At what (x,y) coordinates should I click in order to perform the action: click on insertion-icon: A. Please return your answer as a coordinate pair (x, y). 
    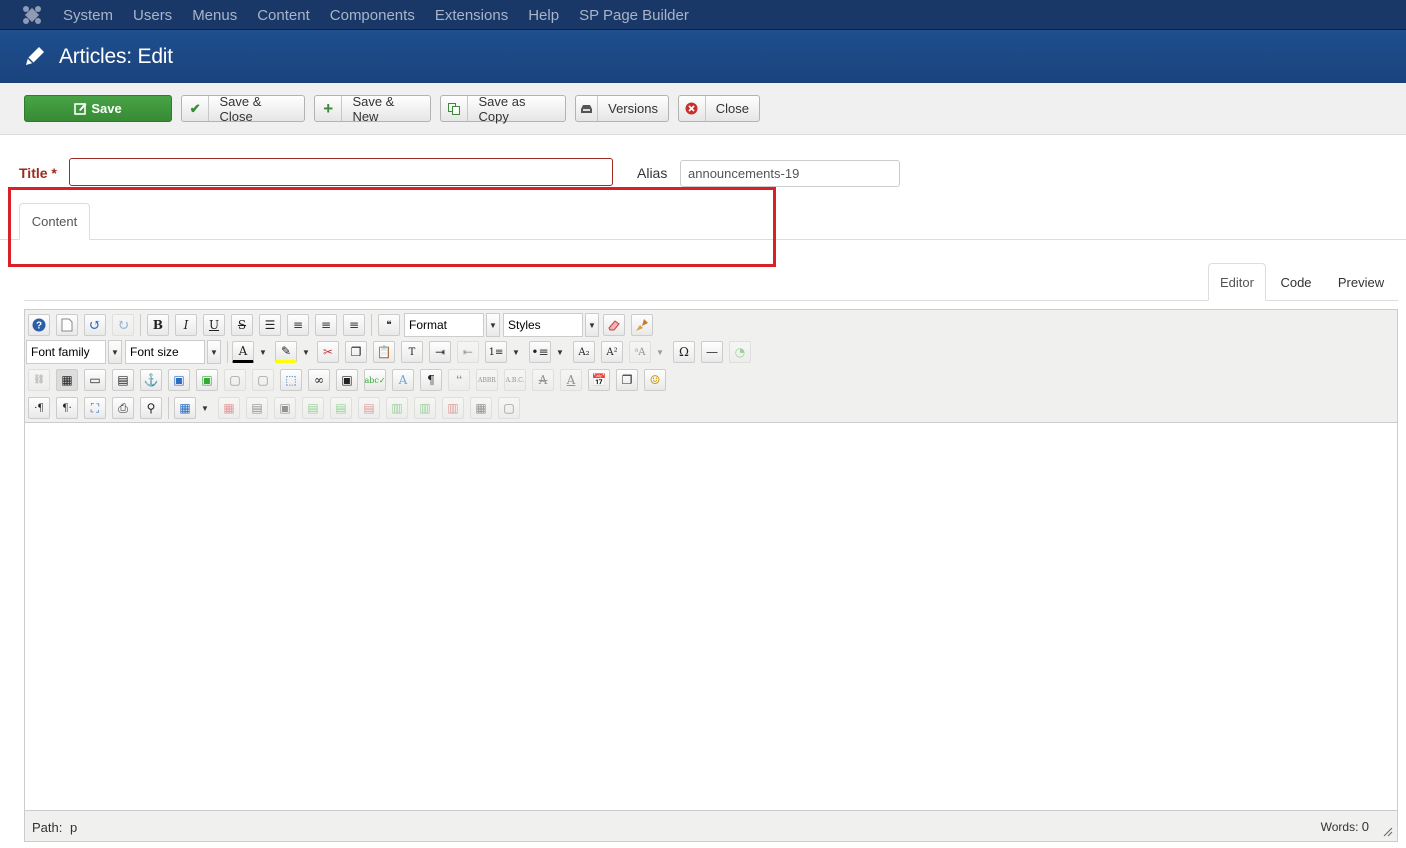
    Looking at the image, I should click on (571, 380).